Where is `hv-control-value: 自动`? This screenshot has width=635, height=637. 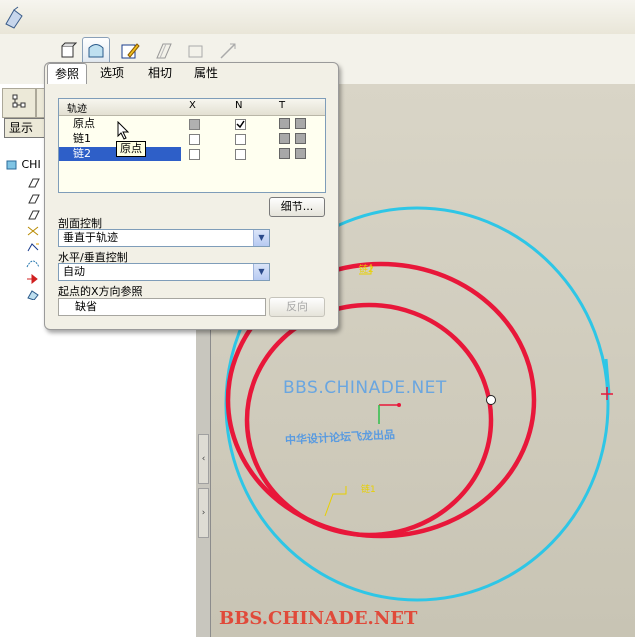
hv-control-value: 自动 is located at coordinates (74, 271).